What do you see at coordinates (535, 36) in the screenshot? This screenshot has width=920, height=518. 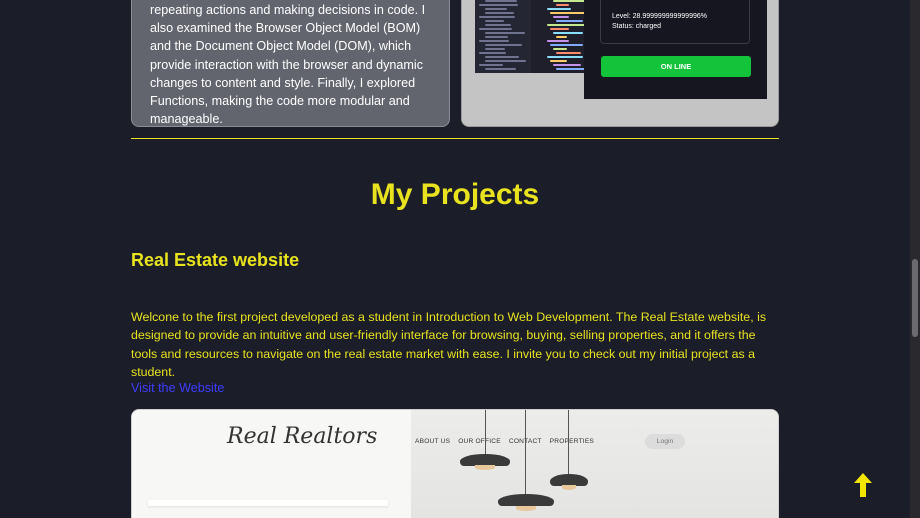 I see `code-editor-screenshot` at bounding box center [535, 36].